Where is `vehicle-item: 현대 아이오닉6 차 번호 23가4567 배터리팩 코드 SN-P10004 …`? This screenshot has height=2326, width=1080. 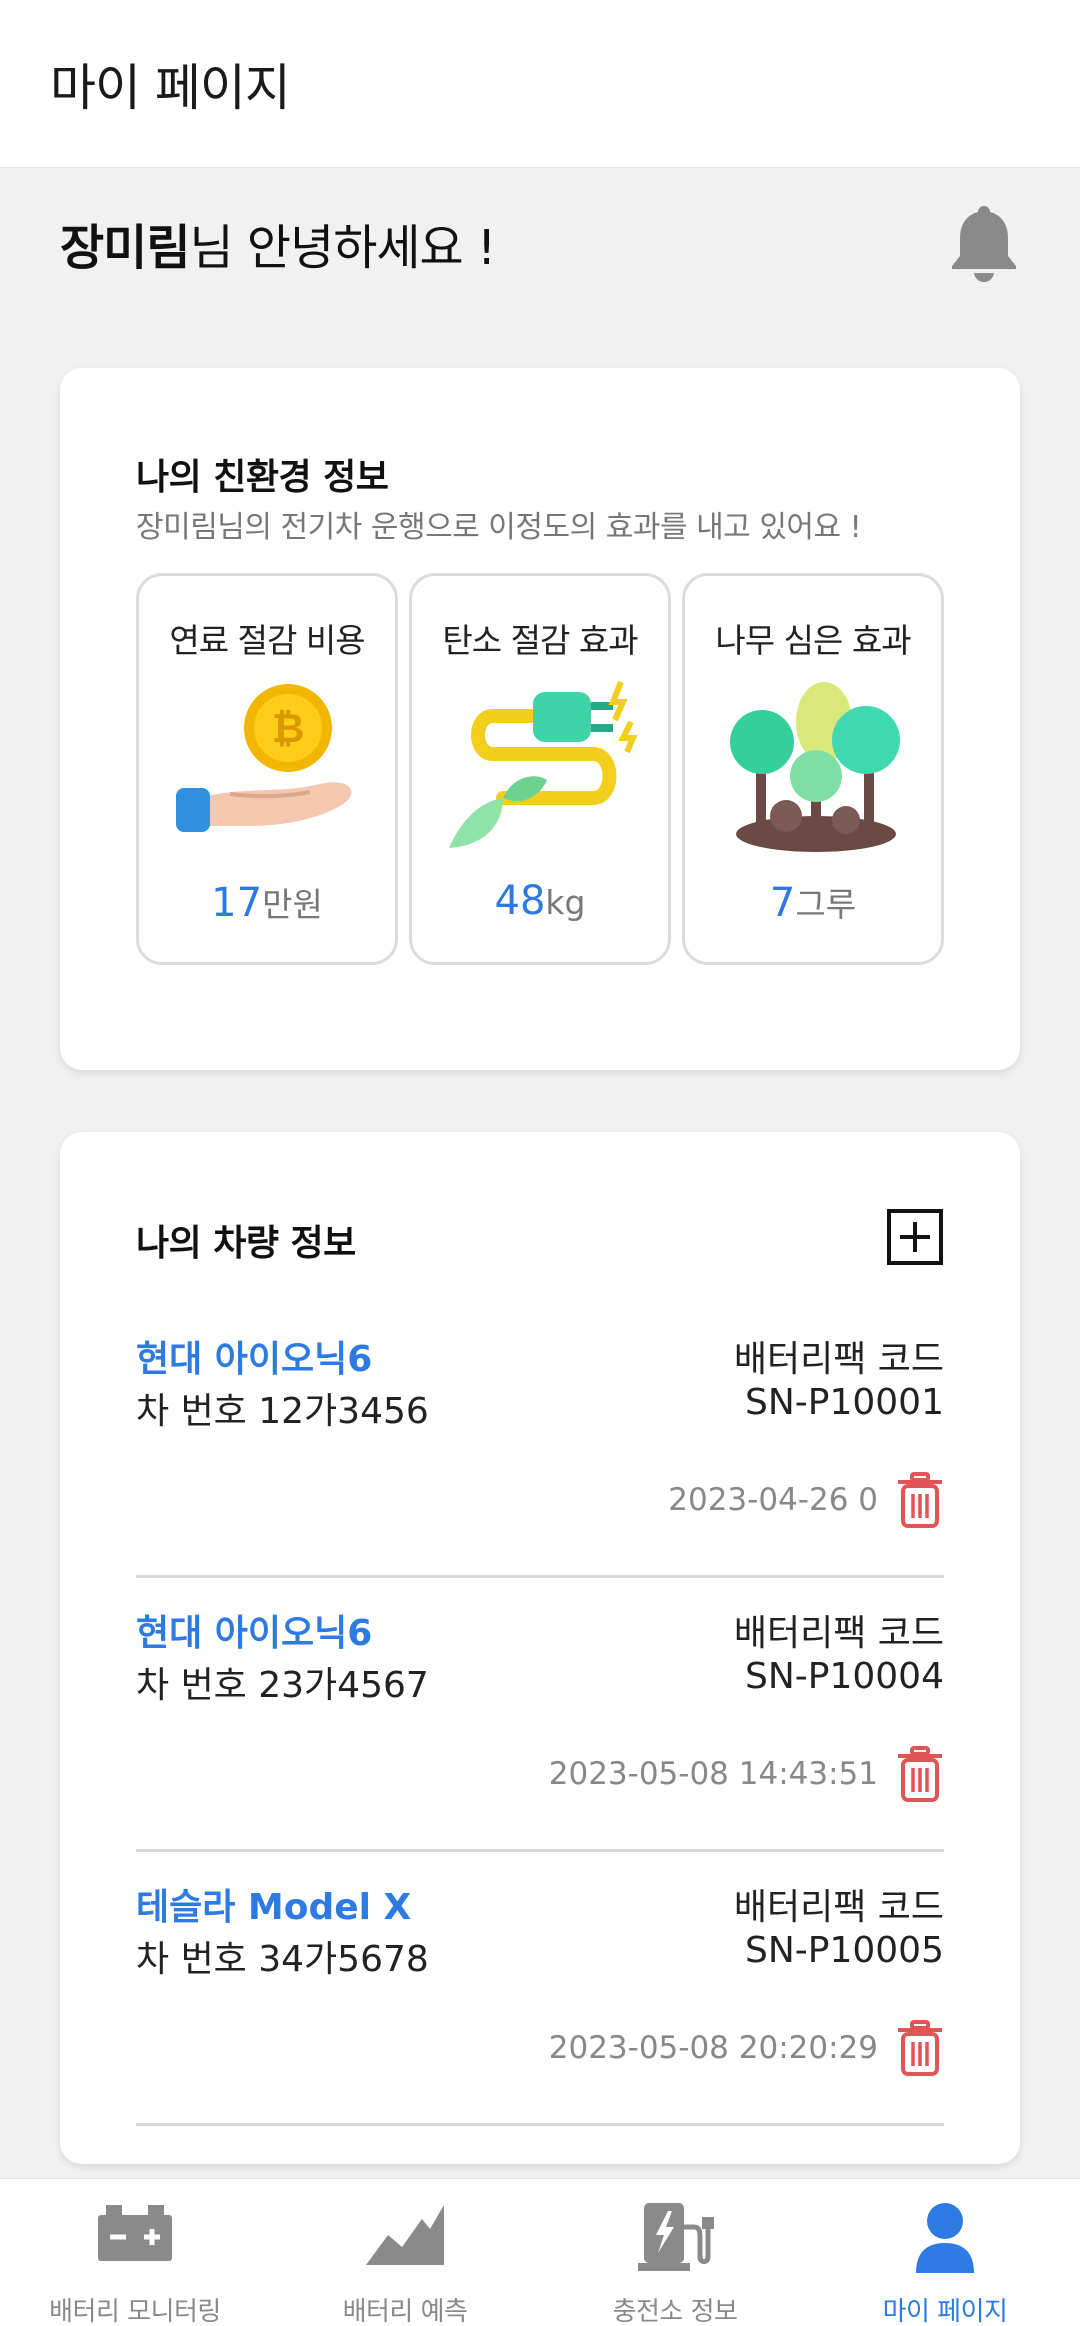
vehicle-item: 현대 아이오닉6 차 번호 23가4567 배터리팩 코드 SN-P10004 … is located at coordinates (540, 1715).